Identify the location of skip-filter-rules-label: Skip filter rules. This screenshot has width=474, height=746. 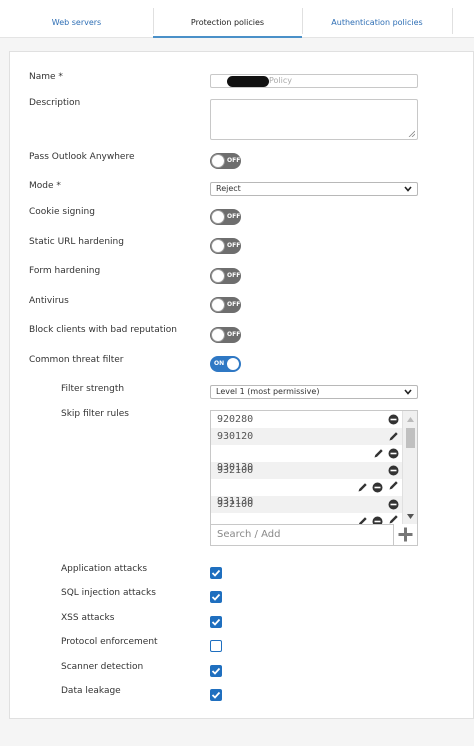
(95, 414).